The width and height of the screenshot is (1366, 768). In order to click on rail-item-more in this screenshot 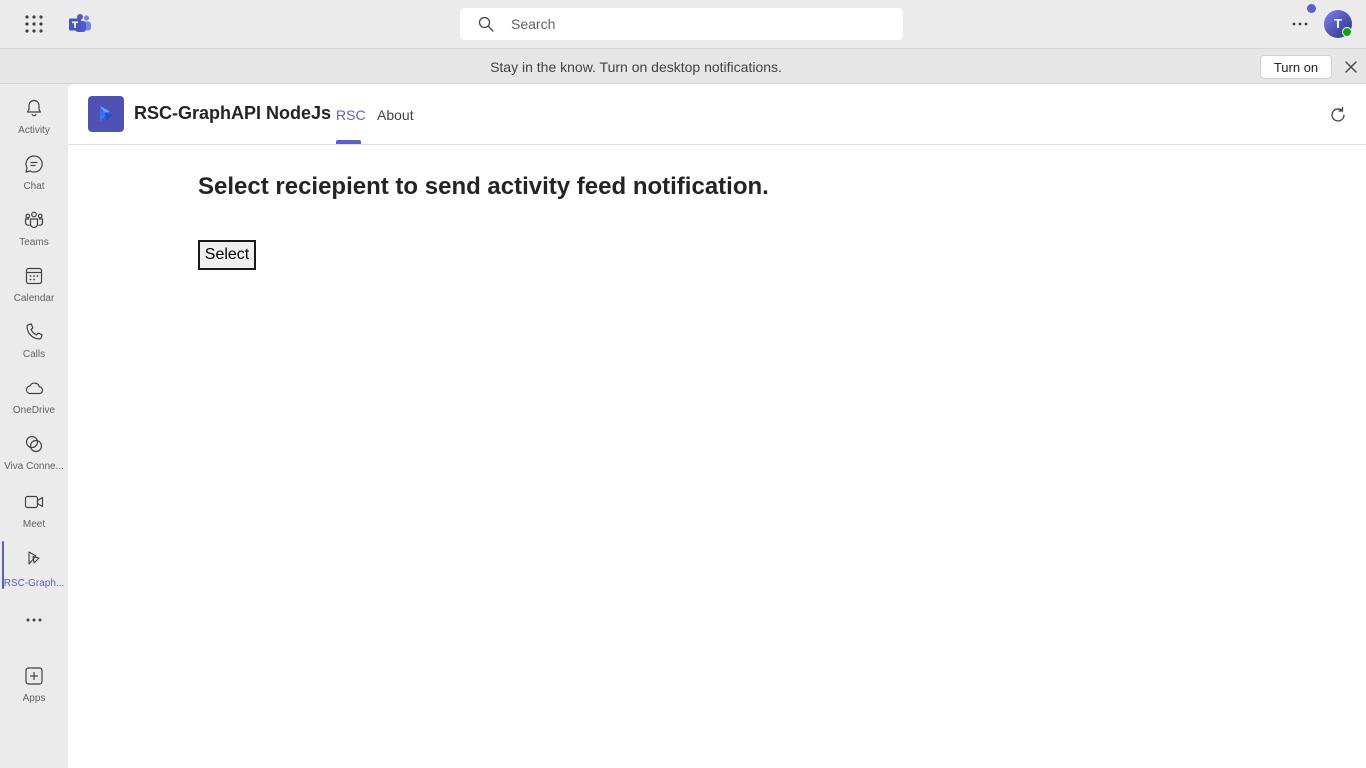, I will do `click(34, 620)`.